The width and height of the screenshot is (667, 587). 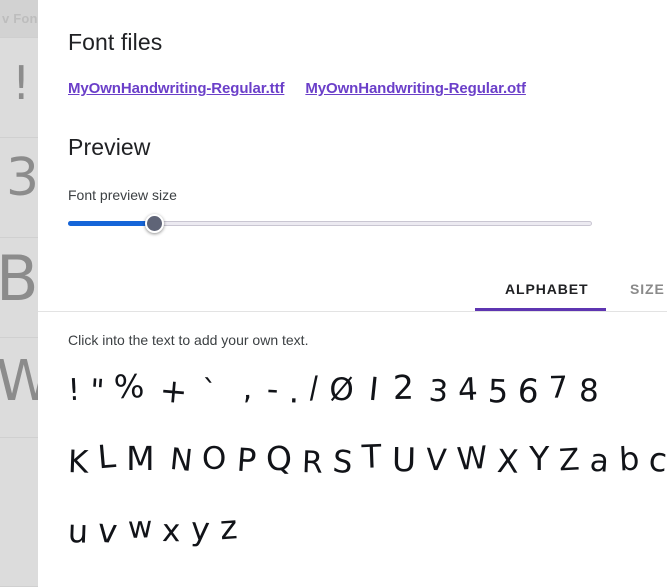 I want to click on background-list-item, so click(x=19, y=512).